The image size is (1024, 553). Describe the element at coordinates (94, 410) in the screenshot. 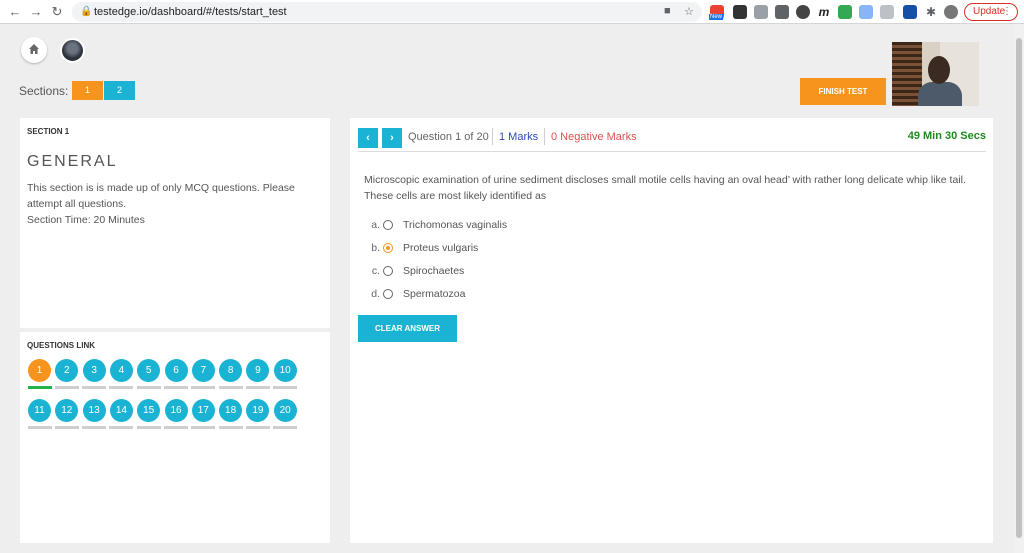

I see `question-link-13: 13` at that location.